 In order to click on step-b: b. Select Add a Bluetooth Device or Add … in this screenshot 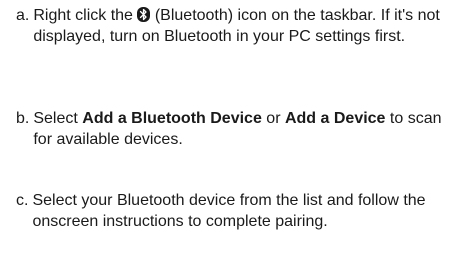, I will do `click(236, 129)`.